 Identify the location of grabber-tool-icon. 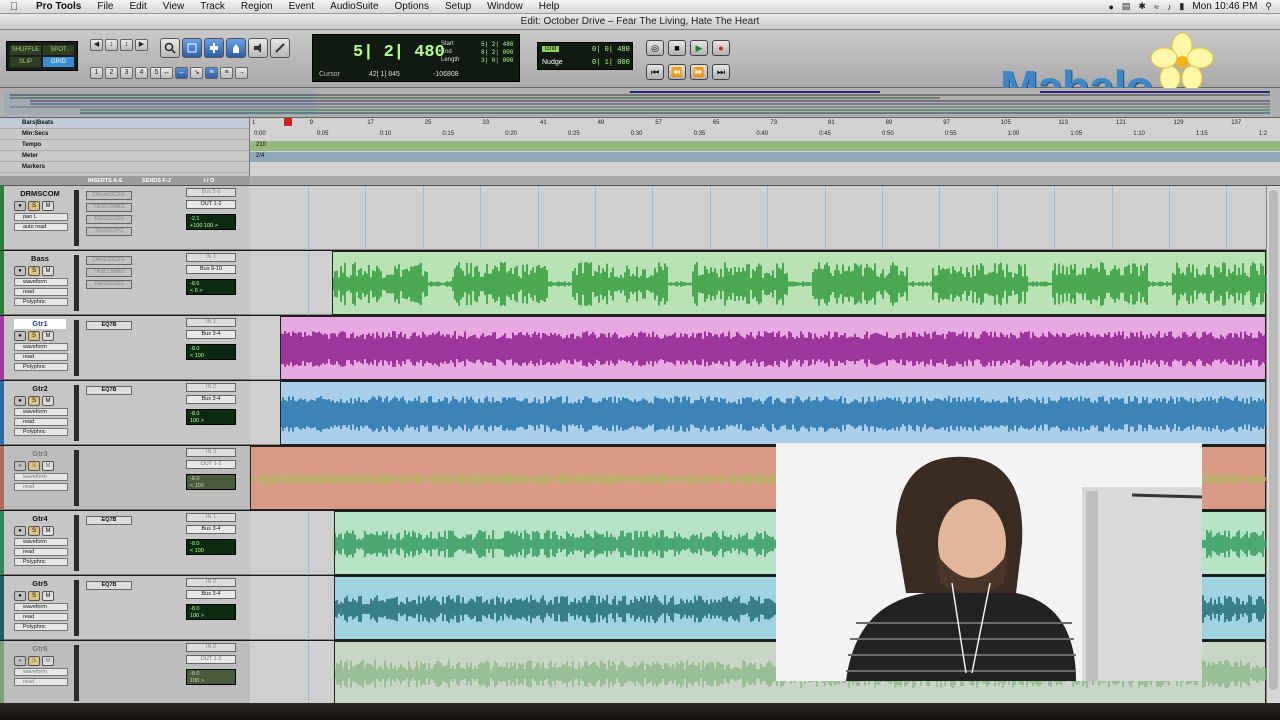
(236, 48).